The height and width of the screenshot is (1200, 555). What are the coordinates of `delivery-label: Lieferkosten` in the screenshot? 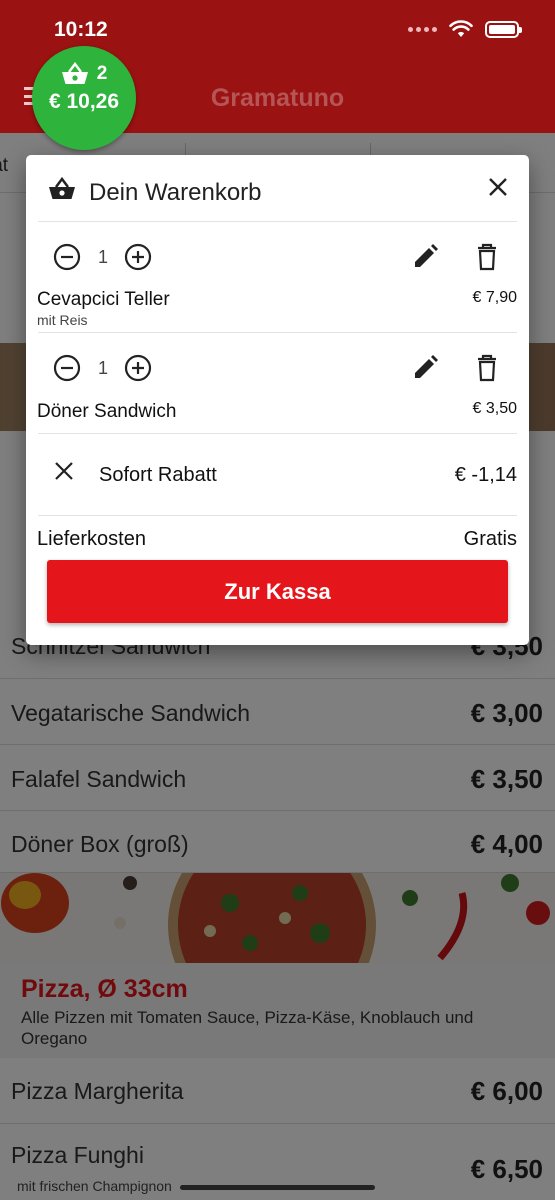 It's located at (91, 539).